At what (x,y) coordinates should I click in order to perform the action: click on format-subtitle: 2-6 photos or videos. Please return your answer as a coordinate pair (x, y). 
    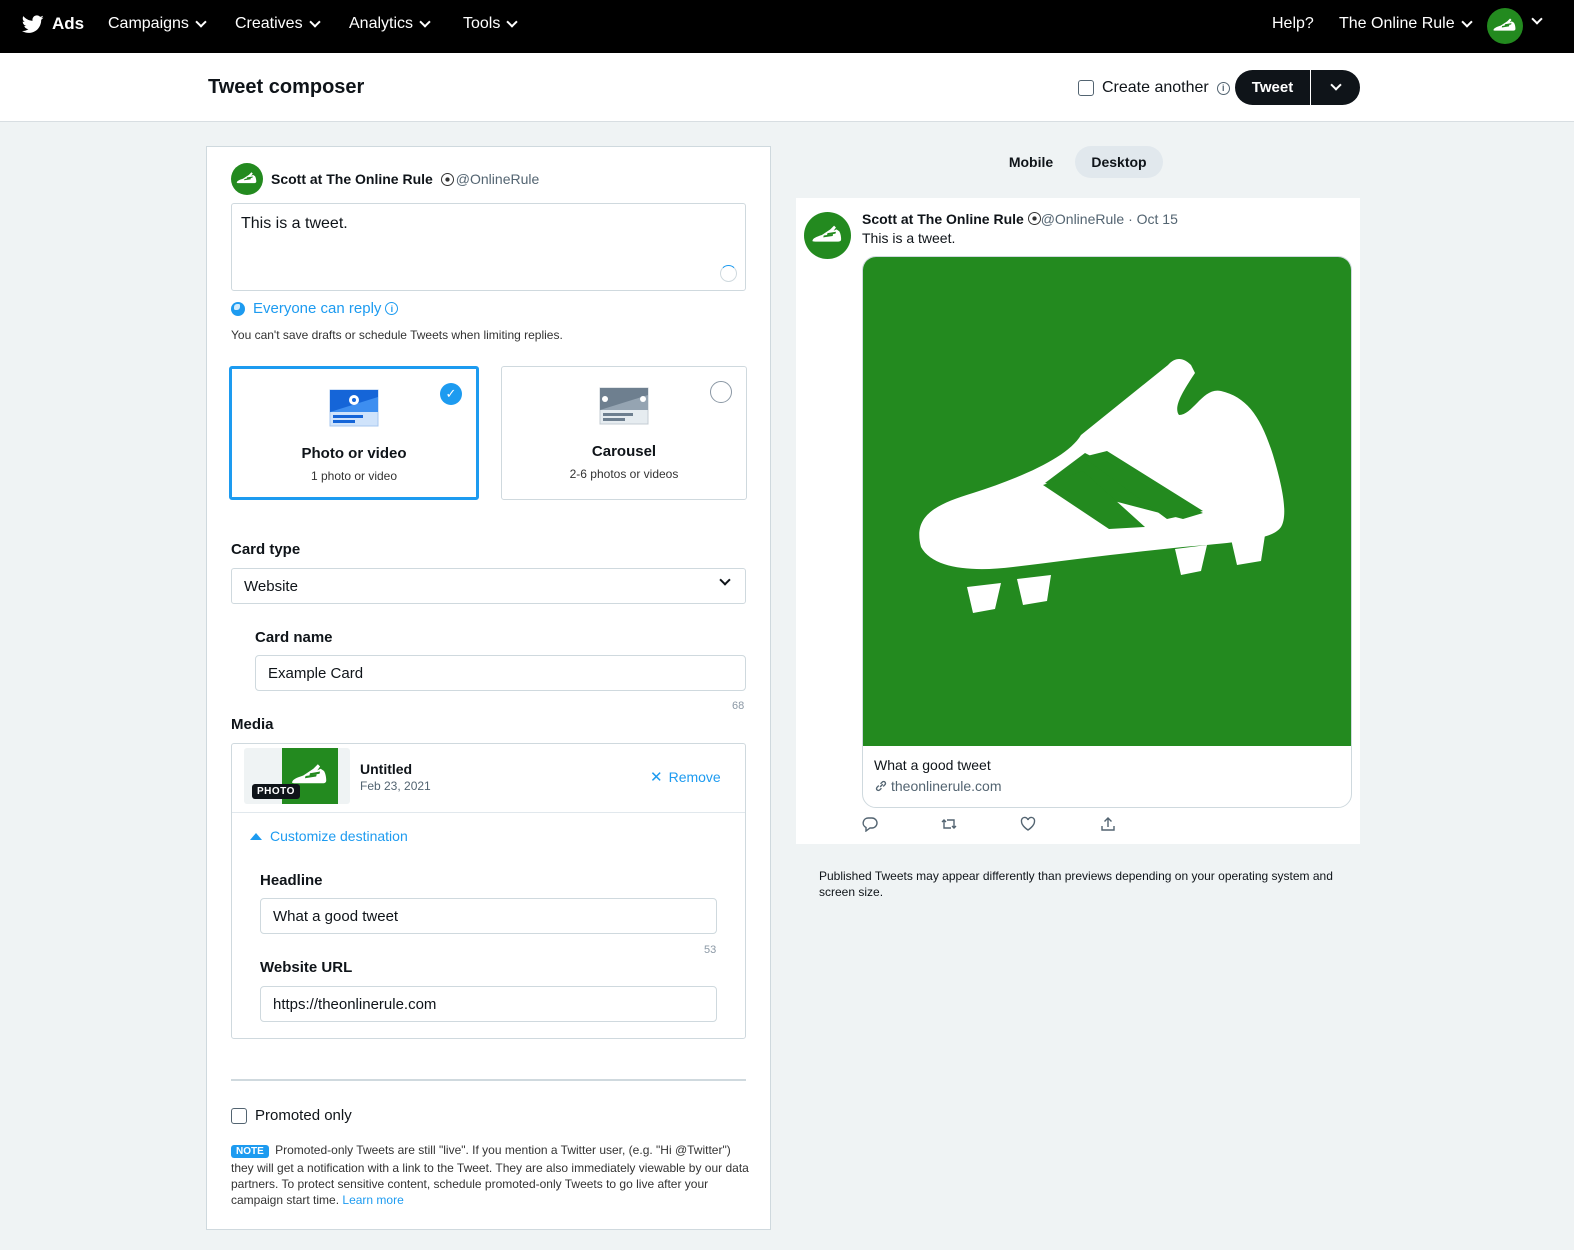
    Looking at the image, I should click on (624, 474).